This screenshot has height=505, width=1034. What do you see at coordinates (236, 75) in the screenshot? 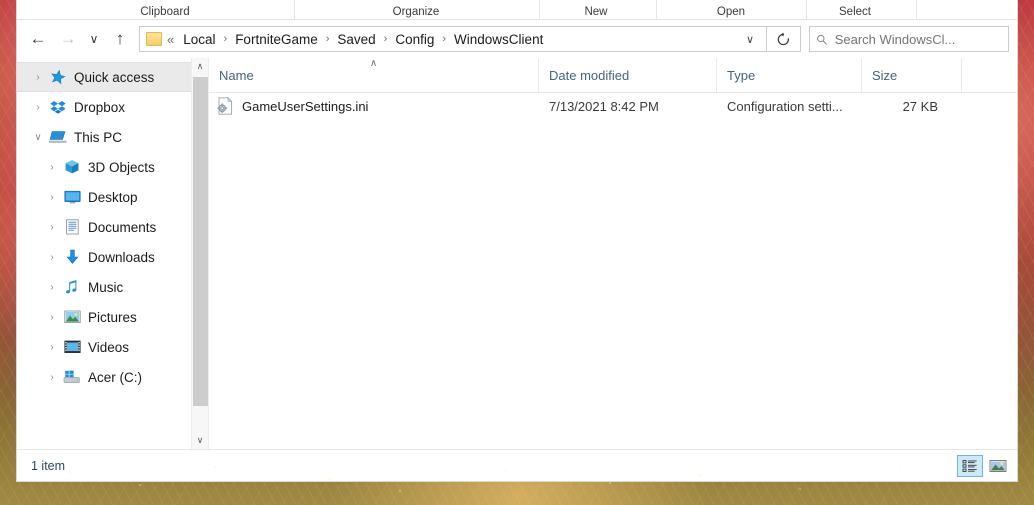
I see `column-header-label: Name` at bounding box center [236, 75].